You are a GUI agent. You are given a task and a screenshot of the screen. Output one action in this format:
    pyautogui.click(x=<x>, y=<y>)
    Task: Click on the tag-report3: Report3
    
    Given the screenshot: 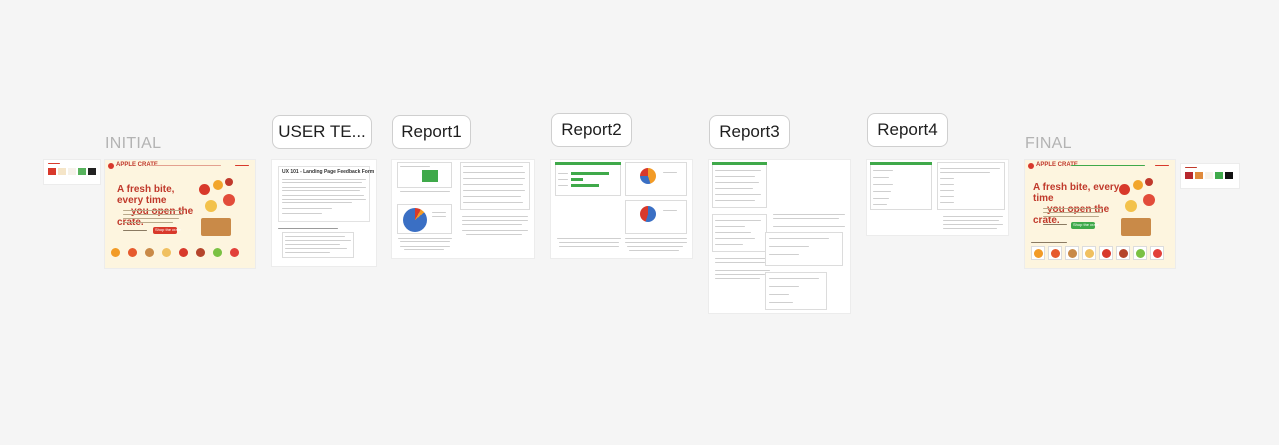 What is the action you would take?
    pyautogui.click(x=749, y=132)
    